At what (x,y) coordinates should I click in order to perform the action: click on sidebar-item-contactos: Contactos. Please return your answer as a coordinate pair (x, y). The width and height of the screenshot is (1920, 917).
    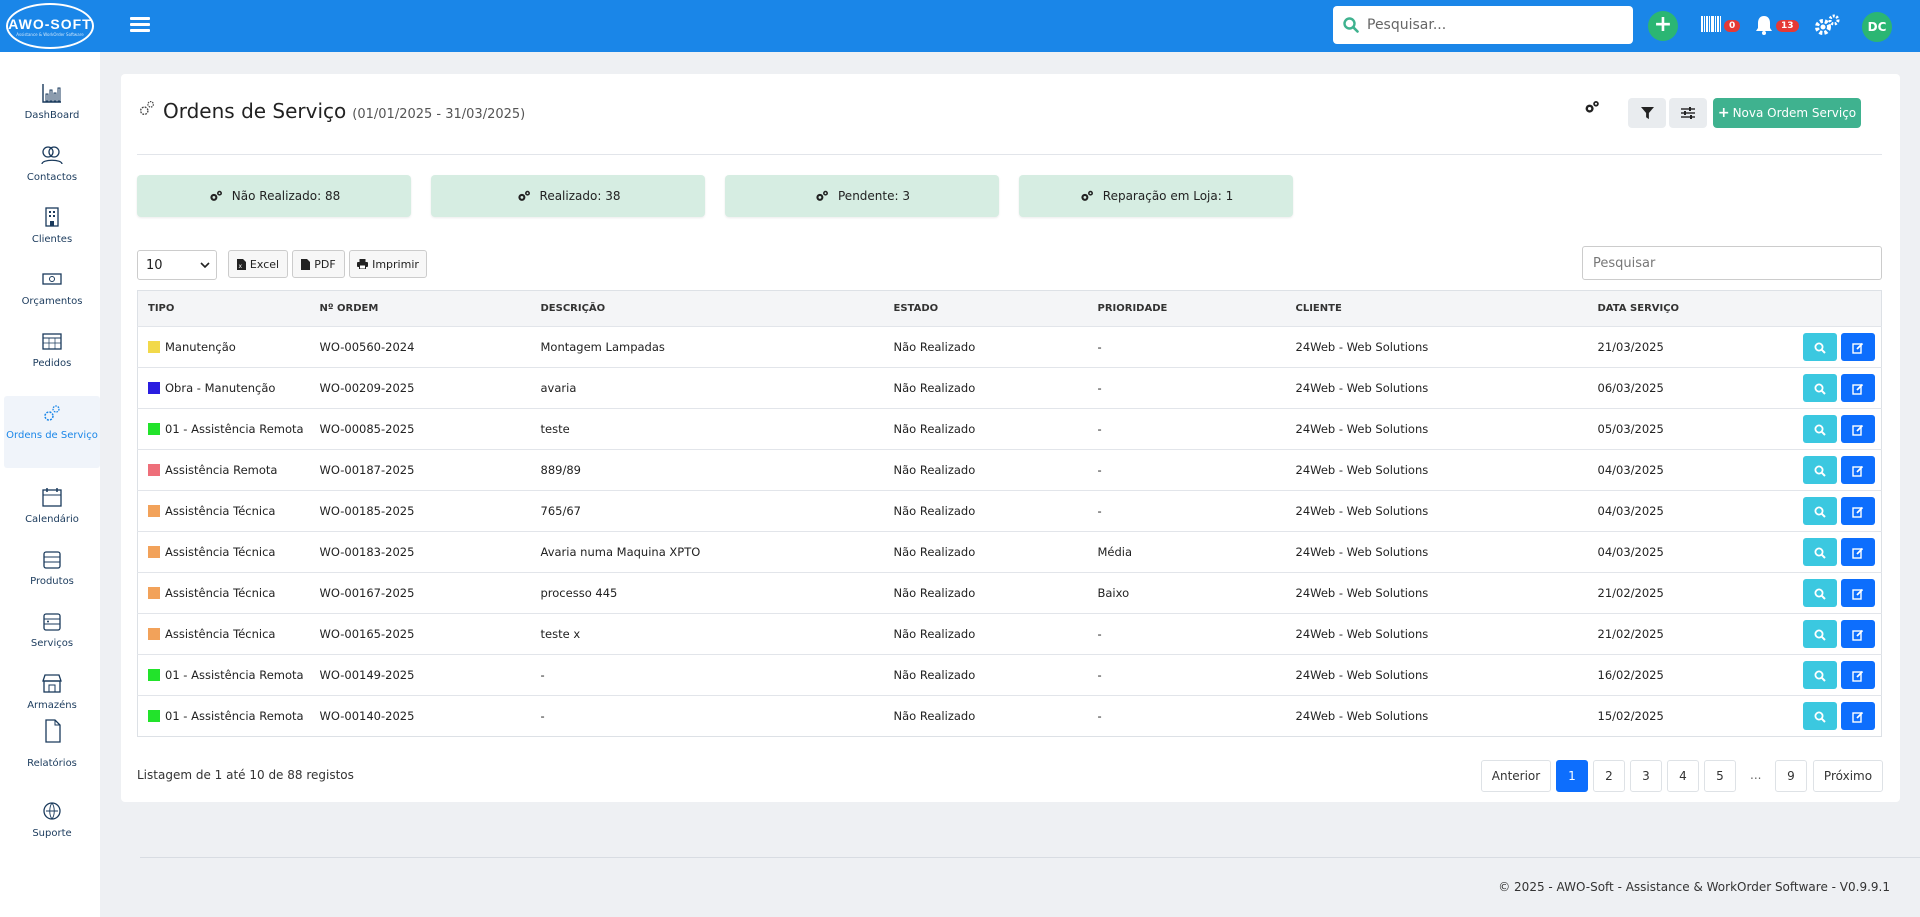
    Looking at the image, I should click on (52, 163).